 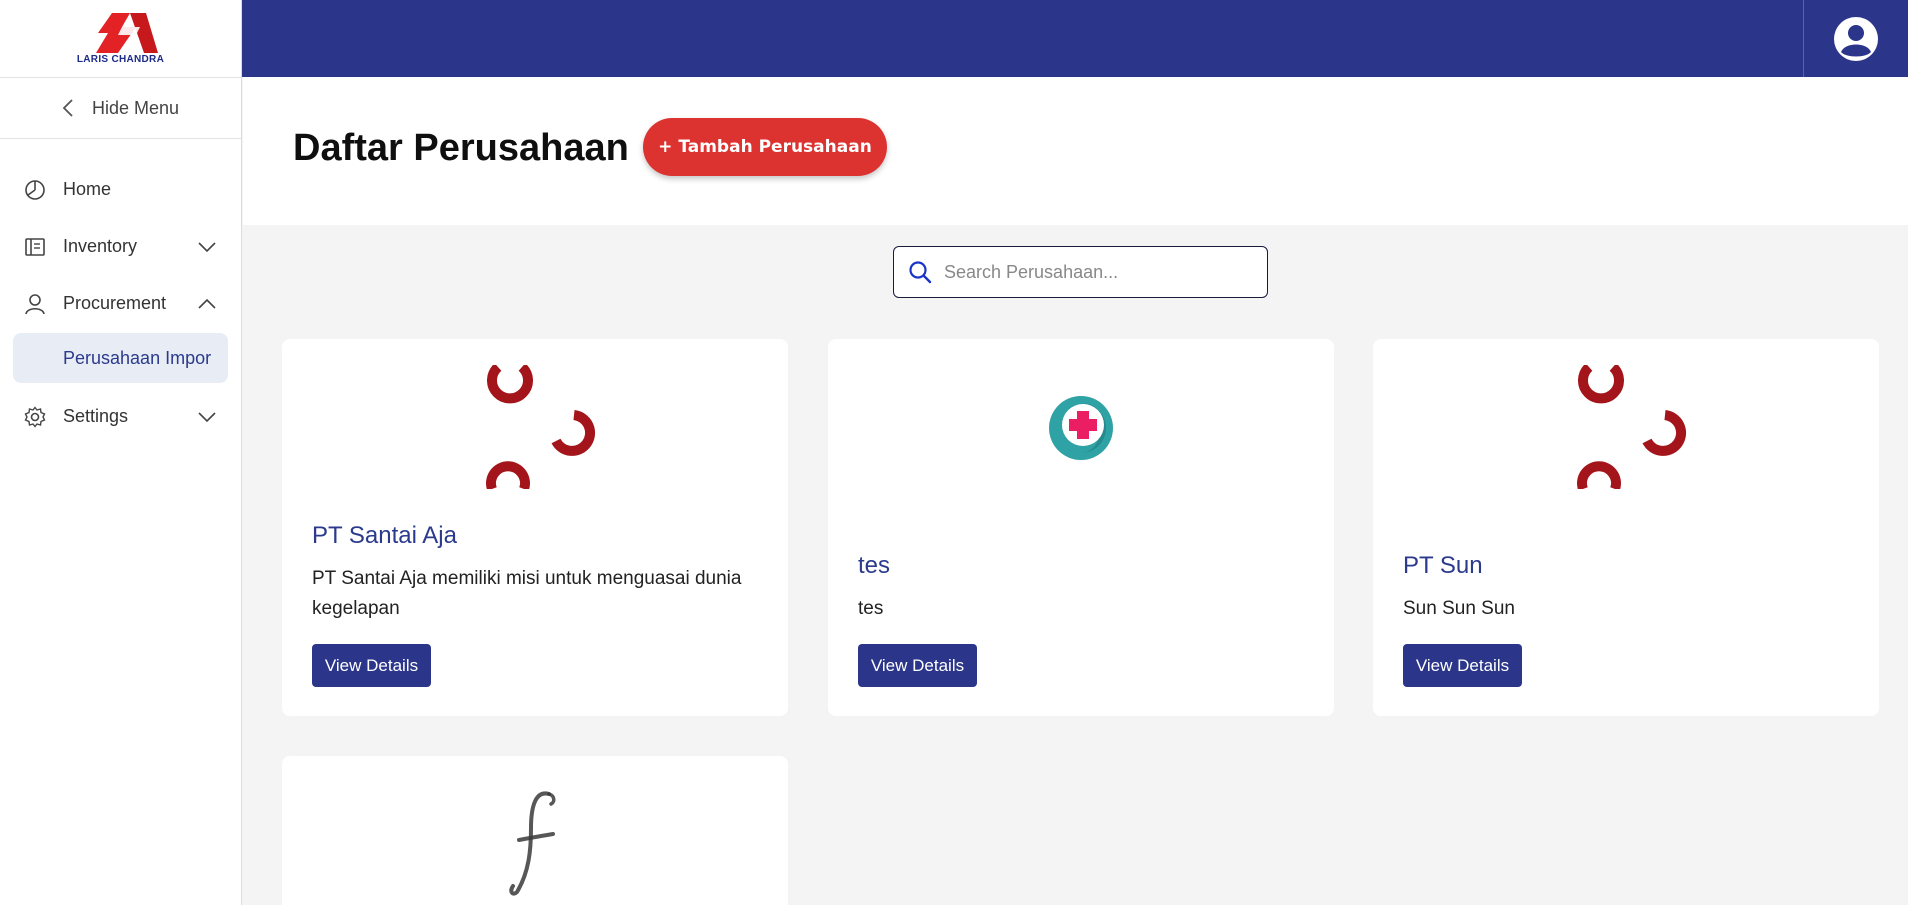 What do you see at coordinates (1443, 565) in the screenshot?
I see `company-name: PT Sun` at bounding box center [1443, 565].